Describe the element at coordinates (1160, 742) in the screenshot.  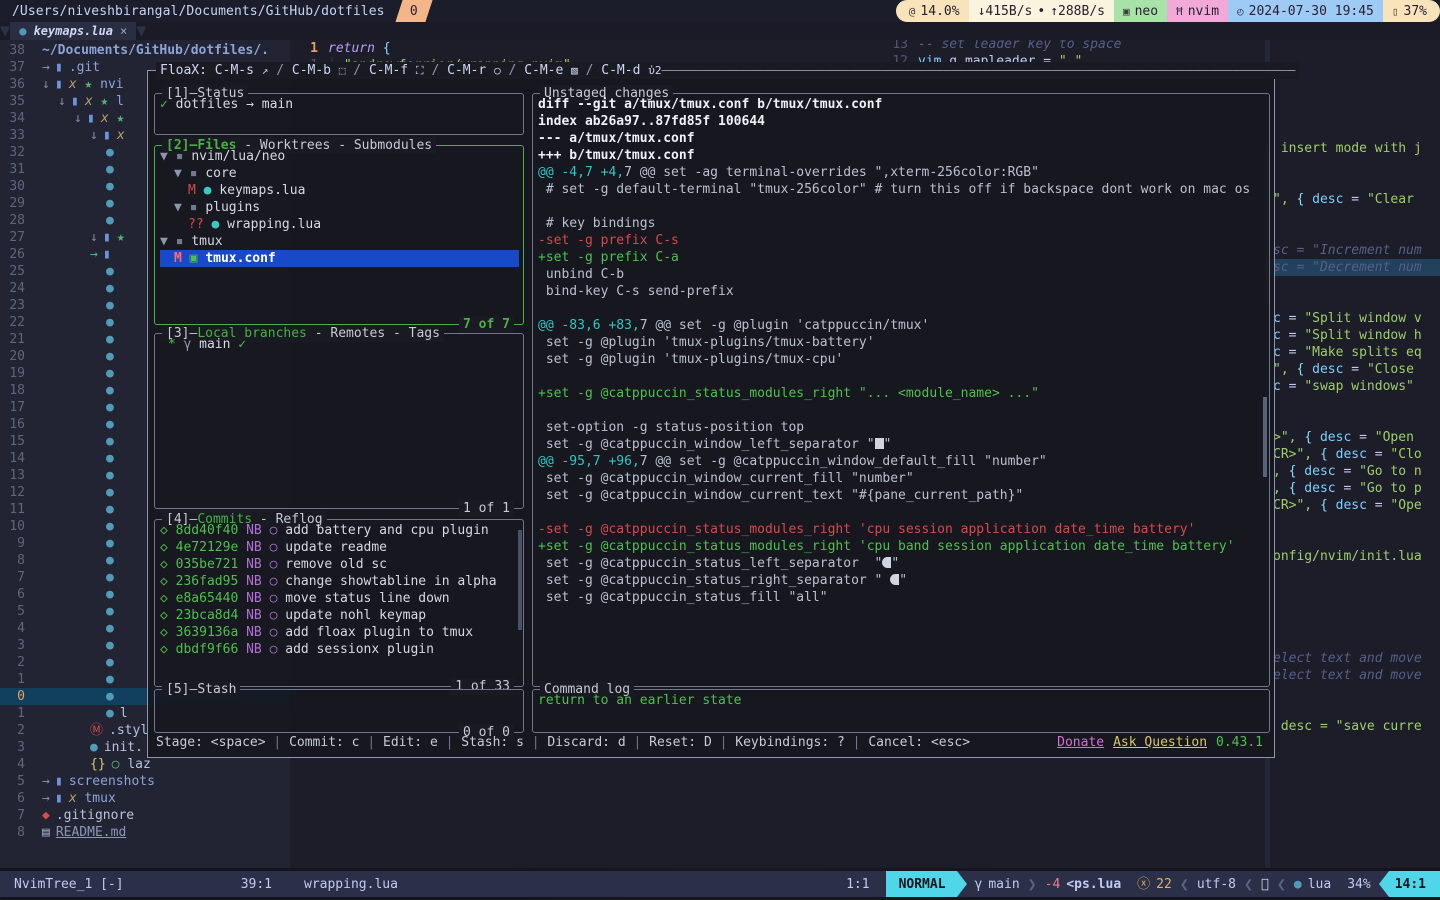
I see `ask-question-link: Ask Question` at that location.